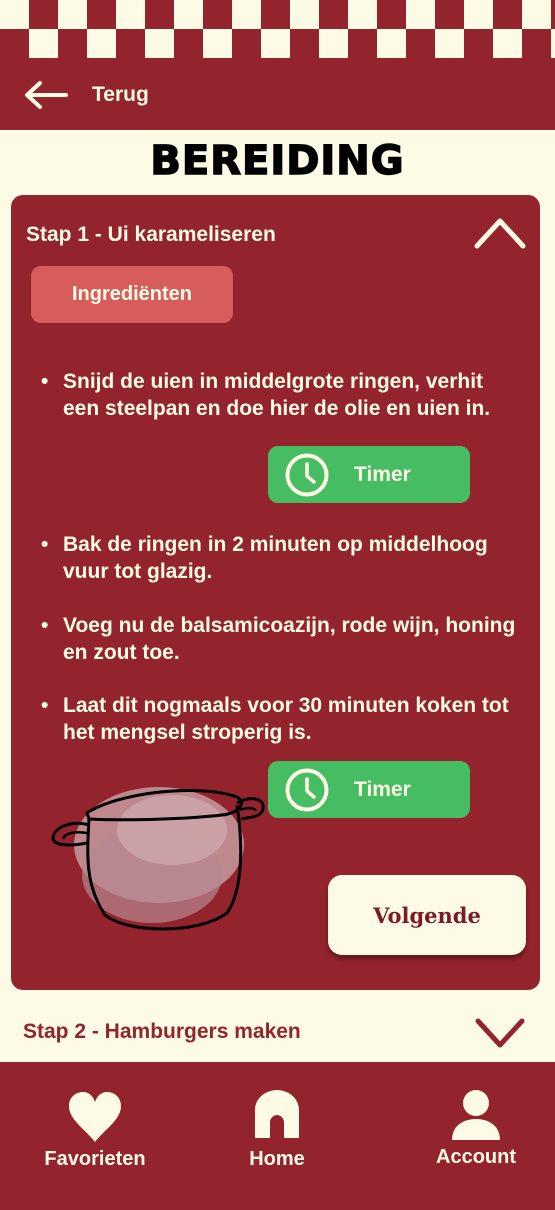 This screenshot has height=1210, width=555. Describe the element at coordinates (277, 1114) in the screenshot. I see `home-icon` at that location.